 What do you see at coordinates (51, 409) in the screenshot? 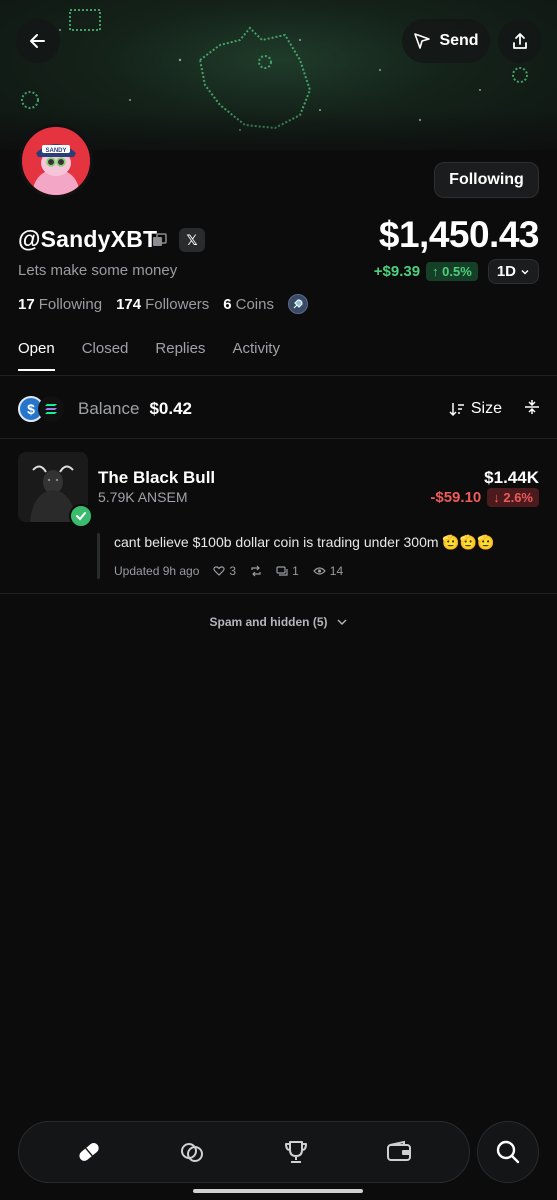
I see `solana-icon` at bounding box center [51, 409].